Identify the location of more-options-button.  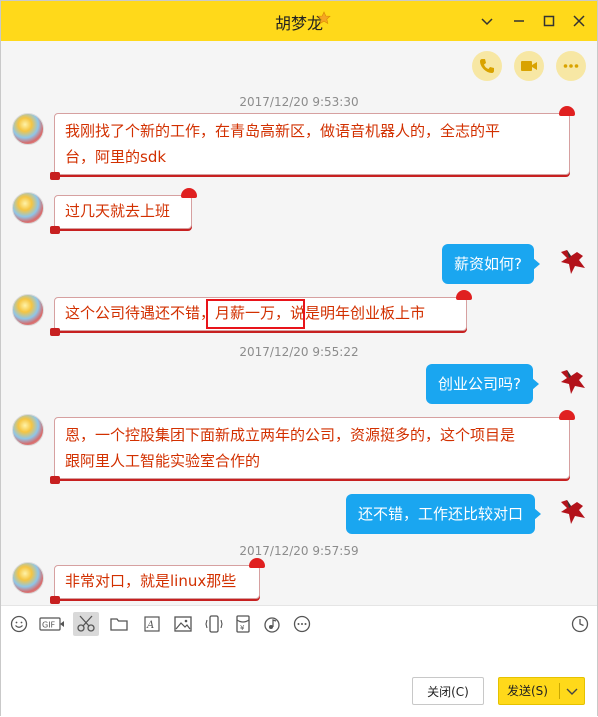
(571, 66).